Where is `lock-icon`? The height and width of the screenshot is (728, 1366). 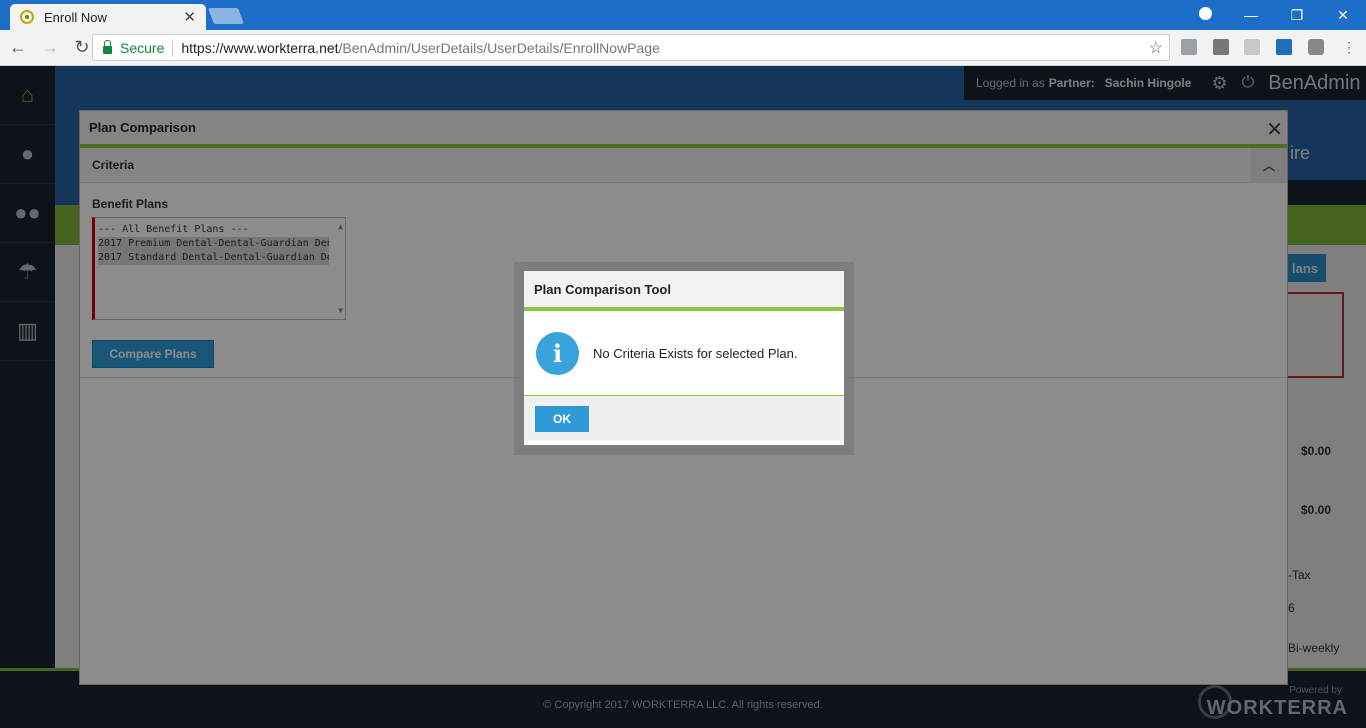 lock-icon is located at coordinates (107, 46).